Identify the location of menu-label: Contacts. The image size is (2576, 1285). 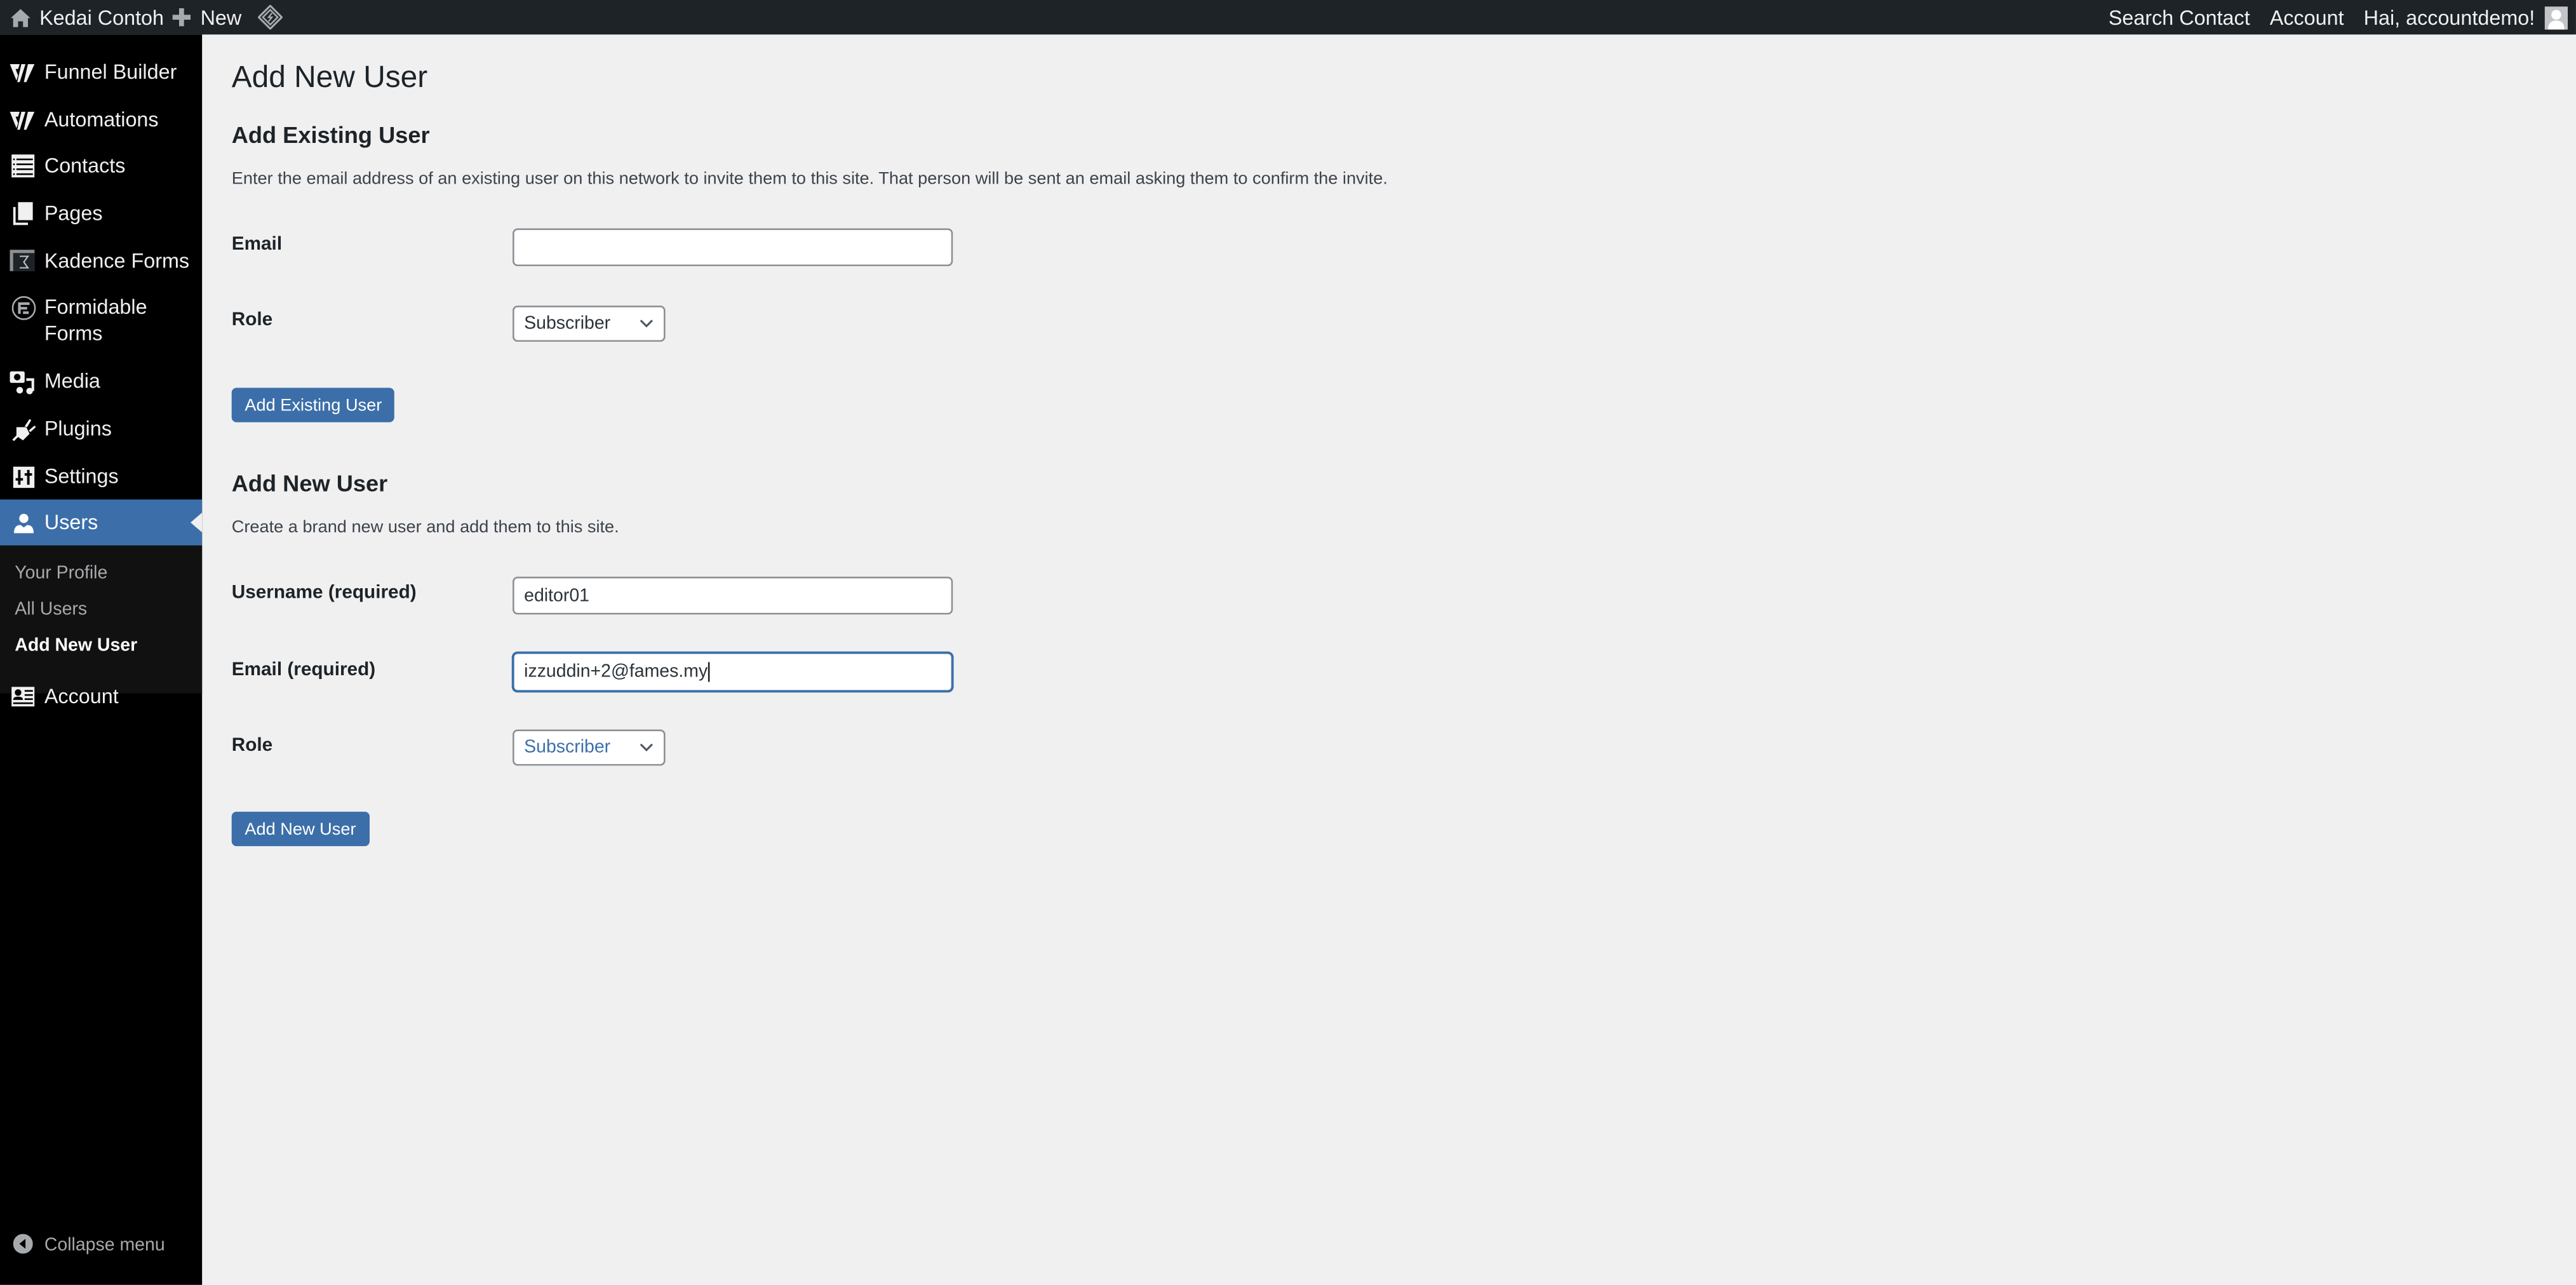
(85, 166).